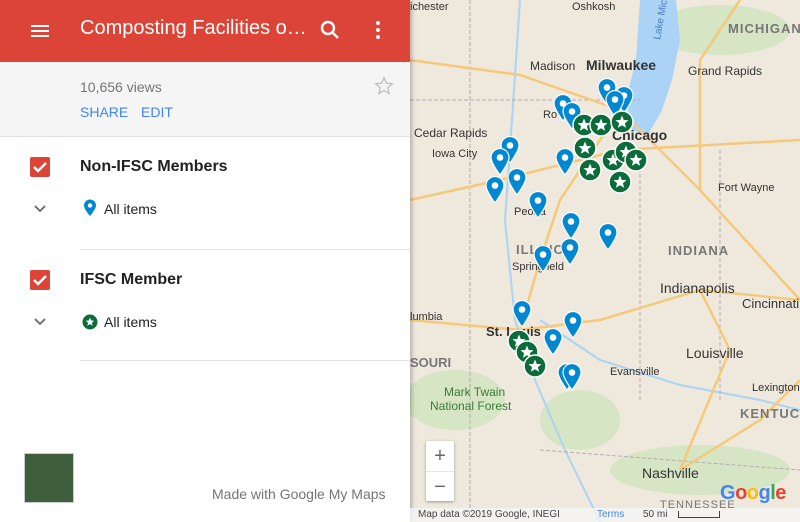 This screenshot has height=522, width=800. Describe the element at coordinates (426, 317) in the screenshot. I see `map-label: lumbia` at that location.